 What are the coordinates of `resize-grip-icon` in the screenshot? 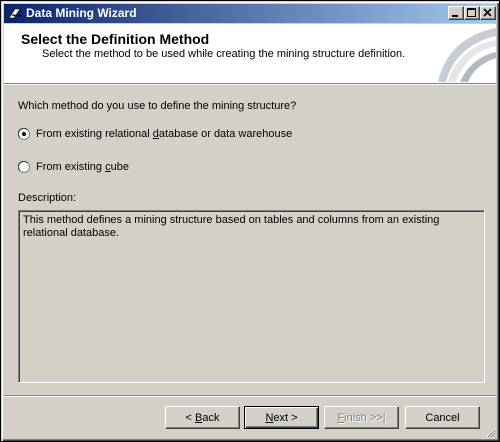 It's located at (490, 432).